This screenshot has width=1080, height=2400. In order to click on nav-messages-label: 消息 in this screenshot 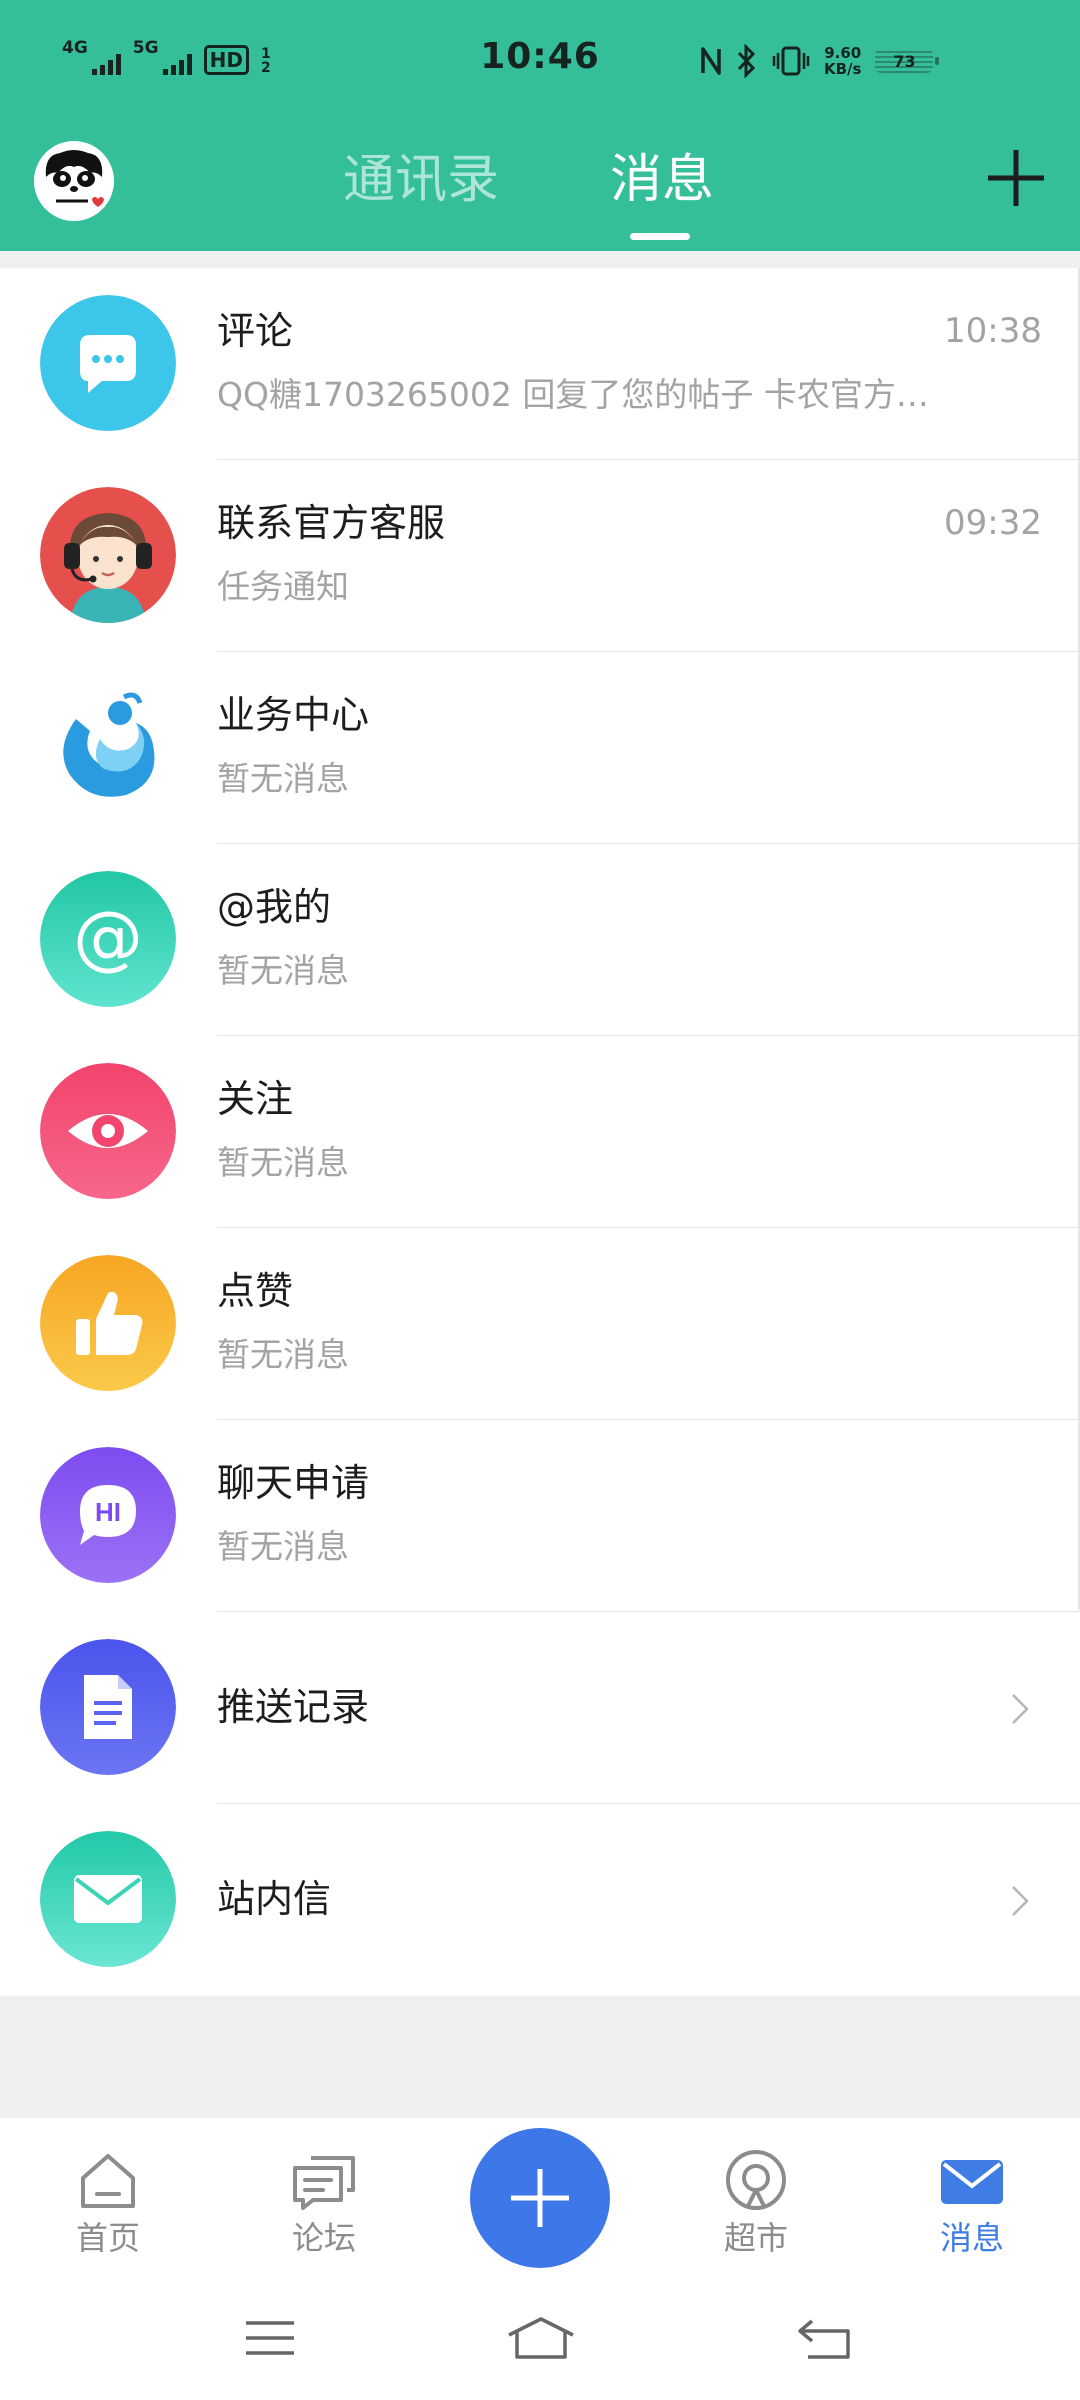, I will do `click(971, 2238)`.